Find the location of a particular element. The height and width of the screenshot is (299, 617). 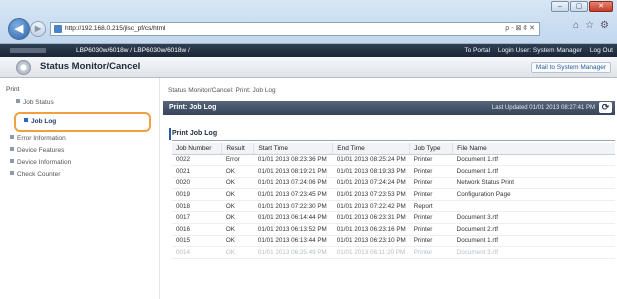

cell-job-number: 0020 is located at coordinates (197, 183).